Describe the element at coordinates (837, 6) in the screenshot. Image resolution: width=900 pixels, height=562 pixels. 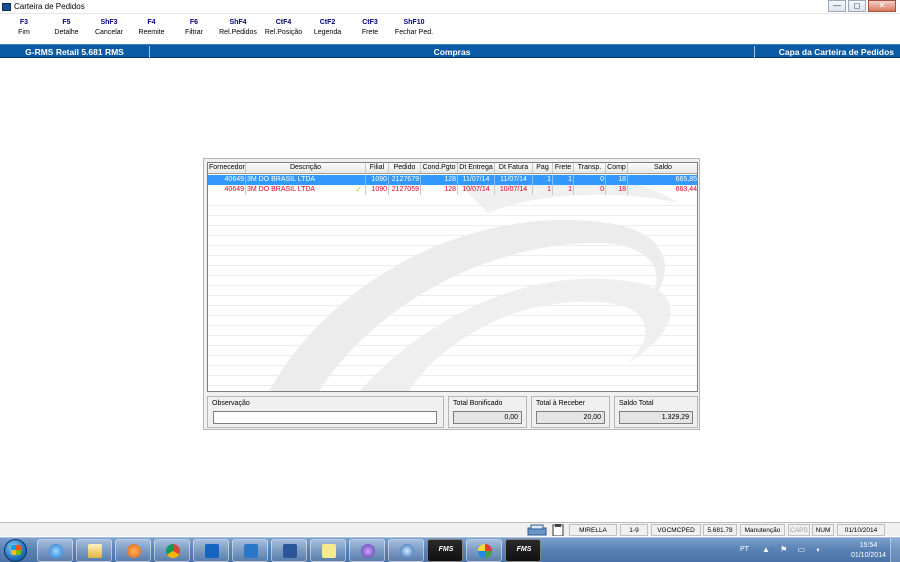
I see `minimize-button: —` at that location.